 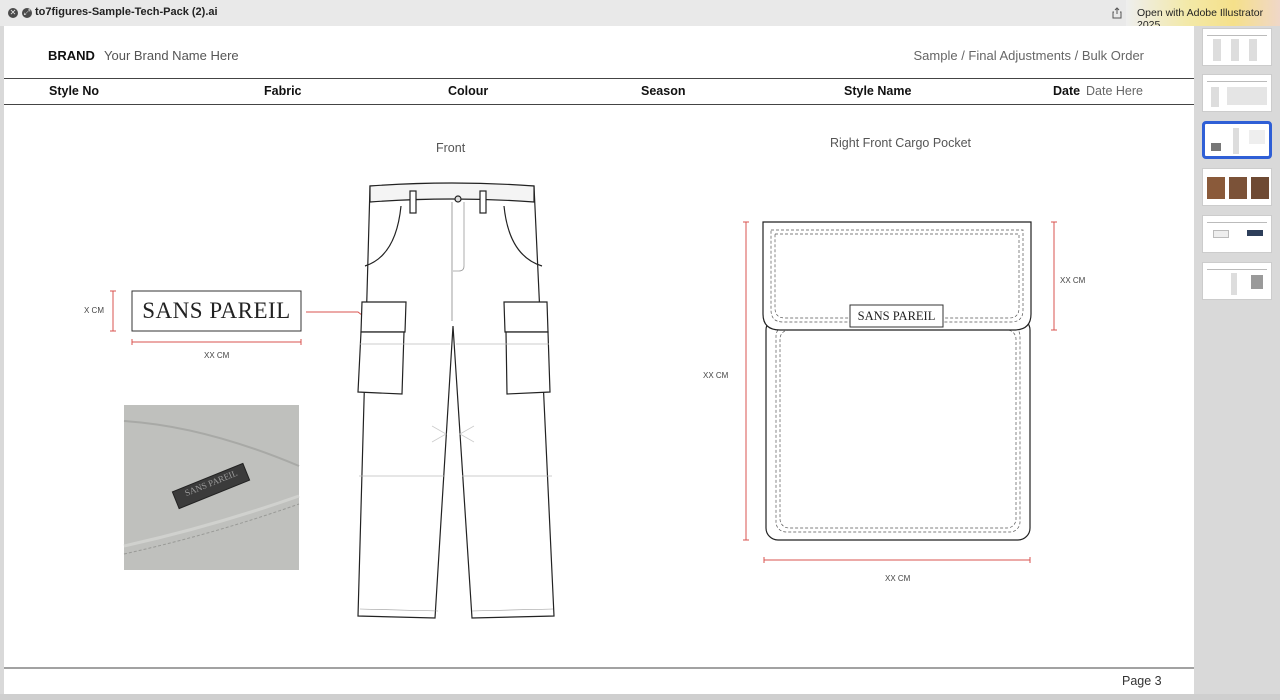 I want to click on open-with-illustrator-button: Open with Adobe Illustrator 2025, so click(x=1203, y=15).